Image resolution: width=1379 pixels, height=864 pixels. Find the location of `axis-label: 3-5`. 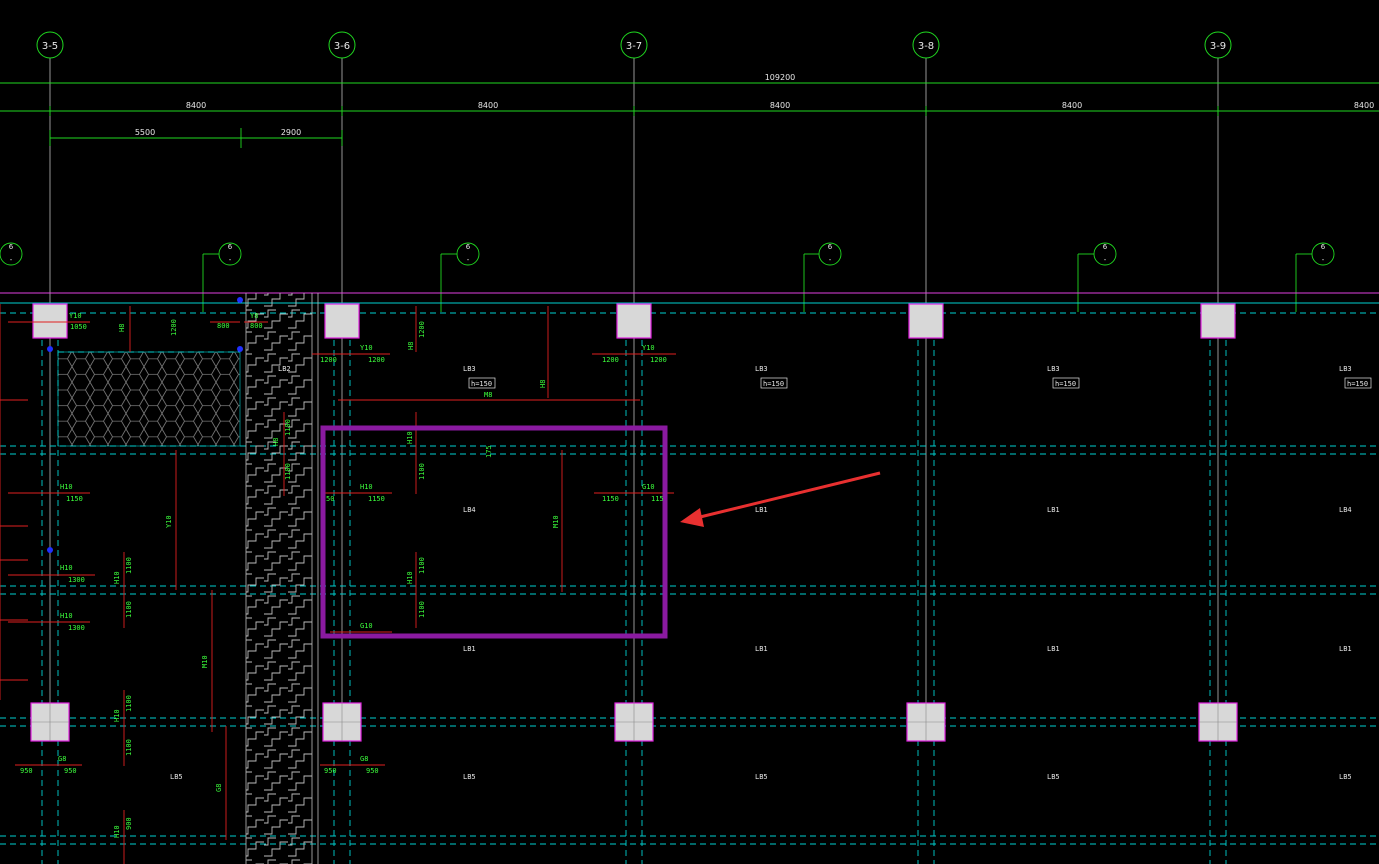

axis-label: 3-5 is located at coordinates (50, 46).